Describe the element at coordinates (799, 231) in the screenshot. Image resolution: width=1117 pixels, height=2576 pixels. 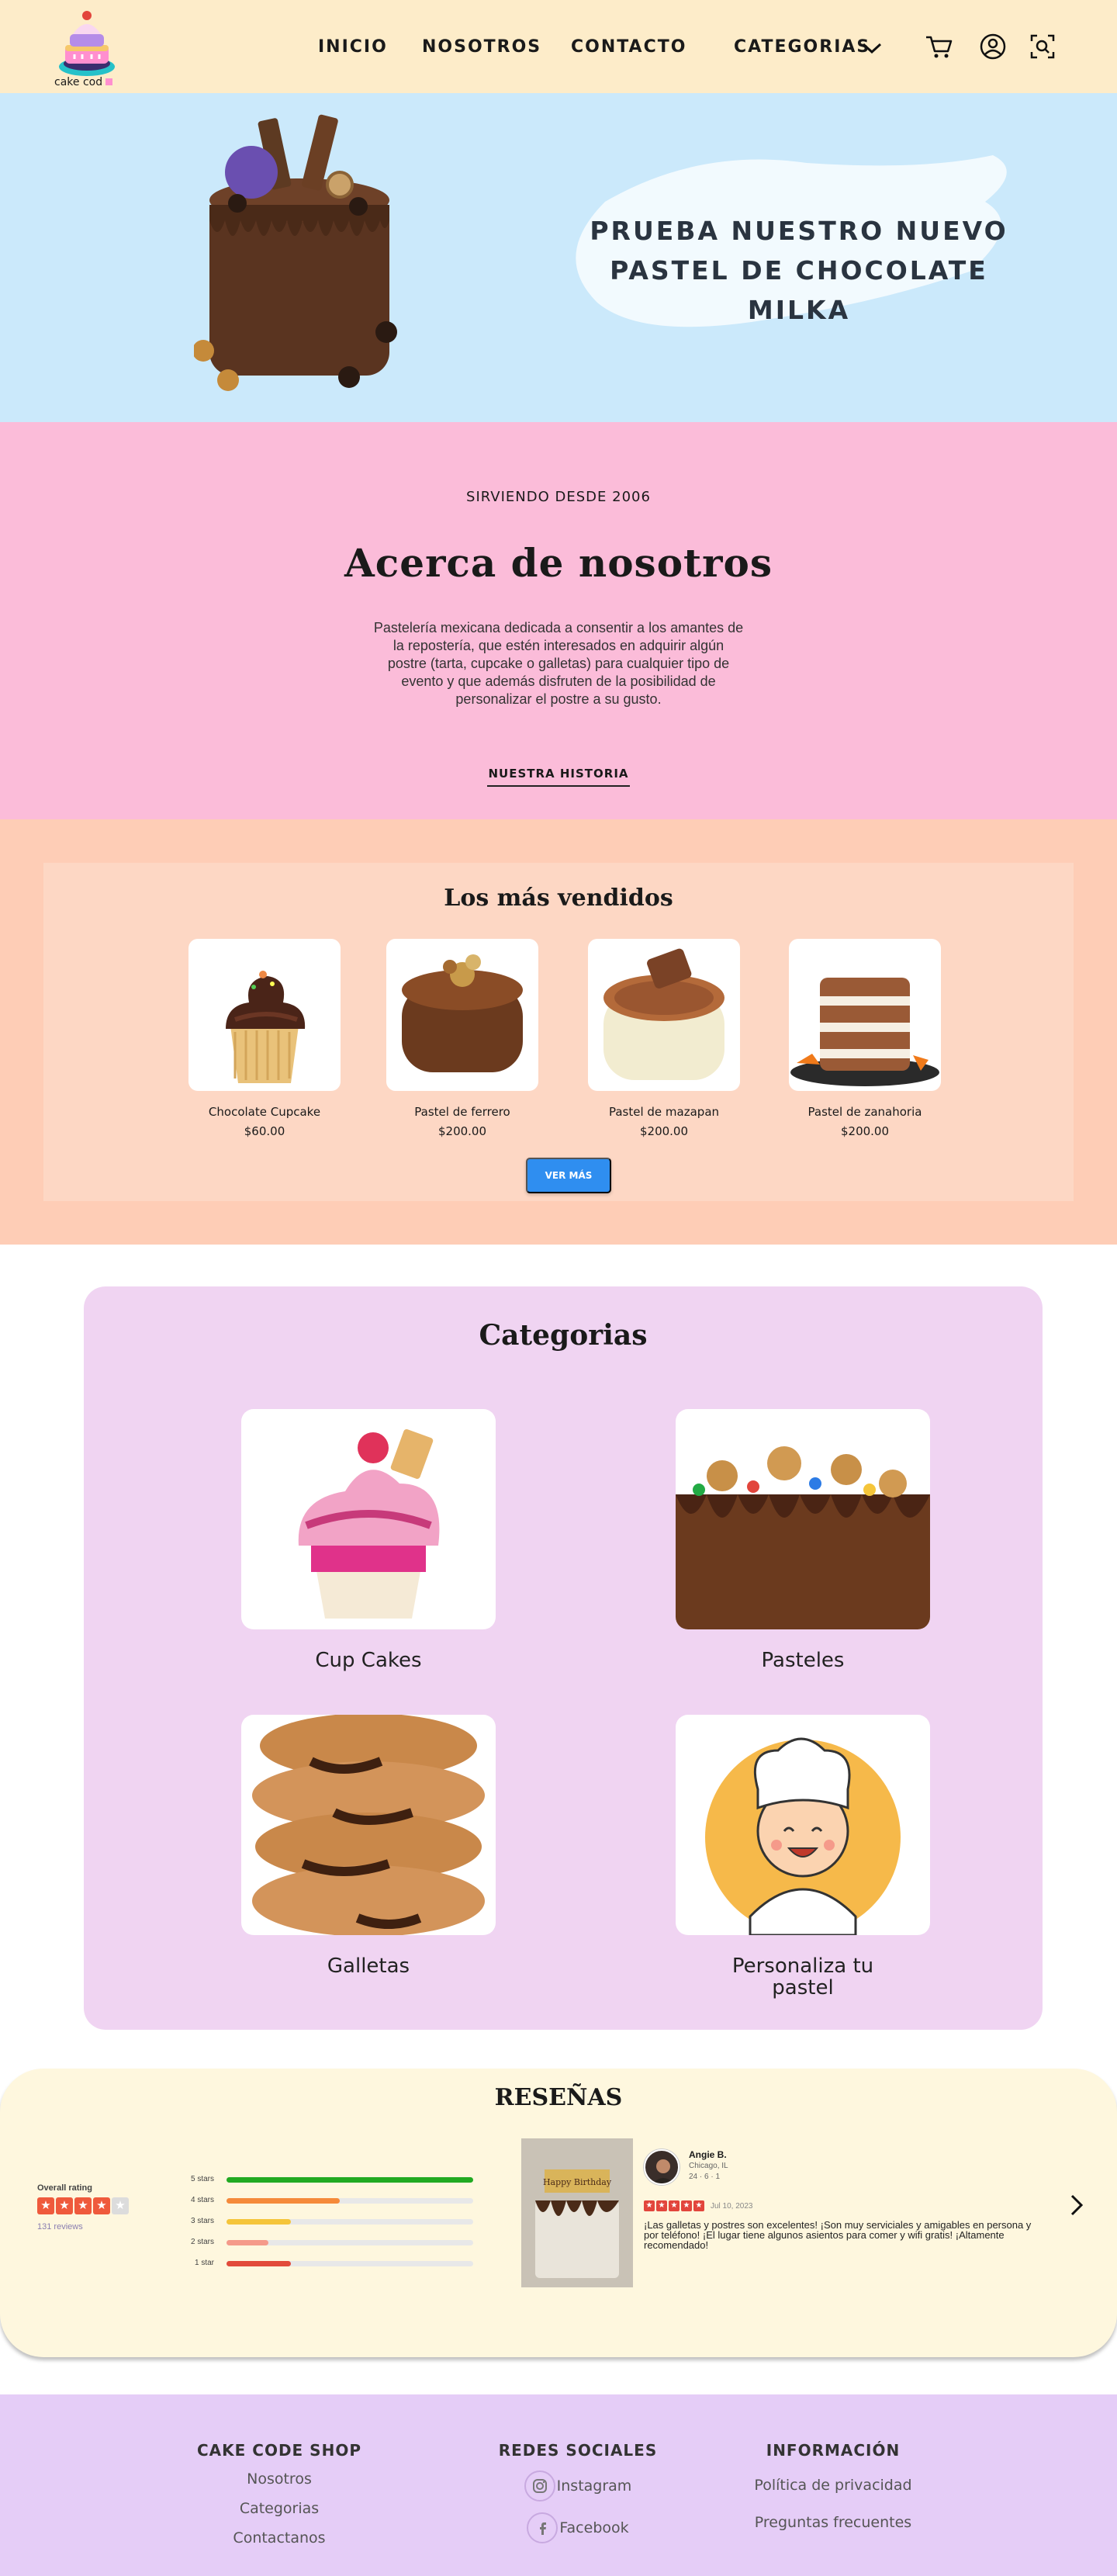
I see `hero-title-line-1: PRUEBA NUESTRO NUEVO` at that location.